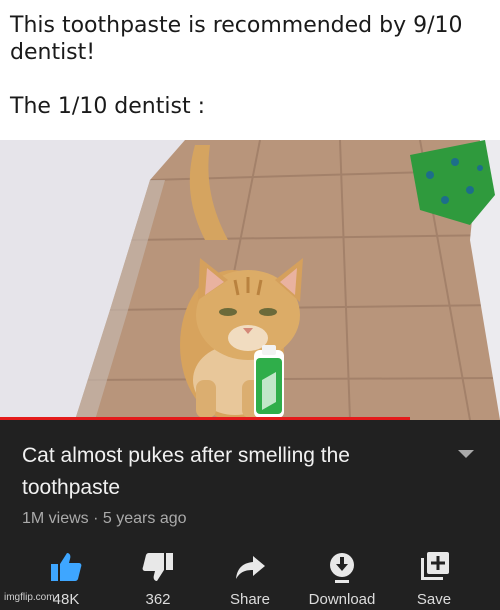 This screenshot has width=500, height=610. I want to click on save-button: Save, so click(434, 579).